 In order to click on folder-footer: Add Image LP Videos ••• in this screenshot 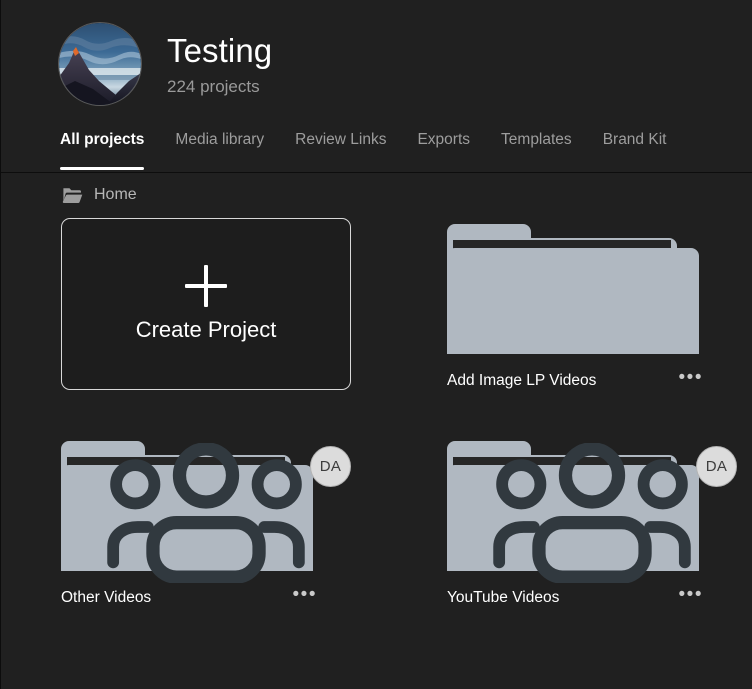, I will do `click(592, 380)`.